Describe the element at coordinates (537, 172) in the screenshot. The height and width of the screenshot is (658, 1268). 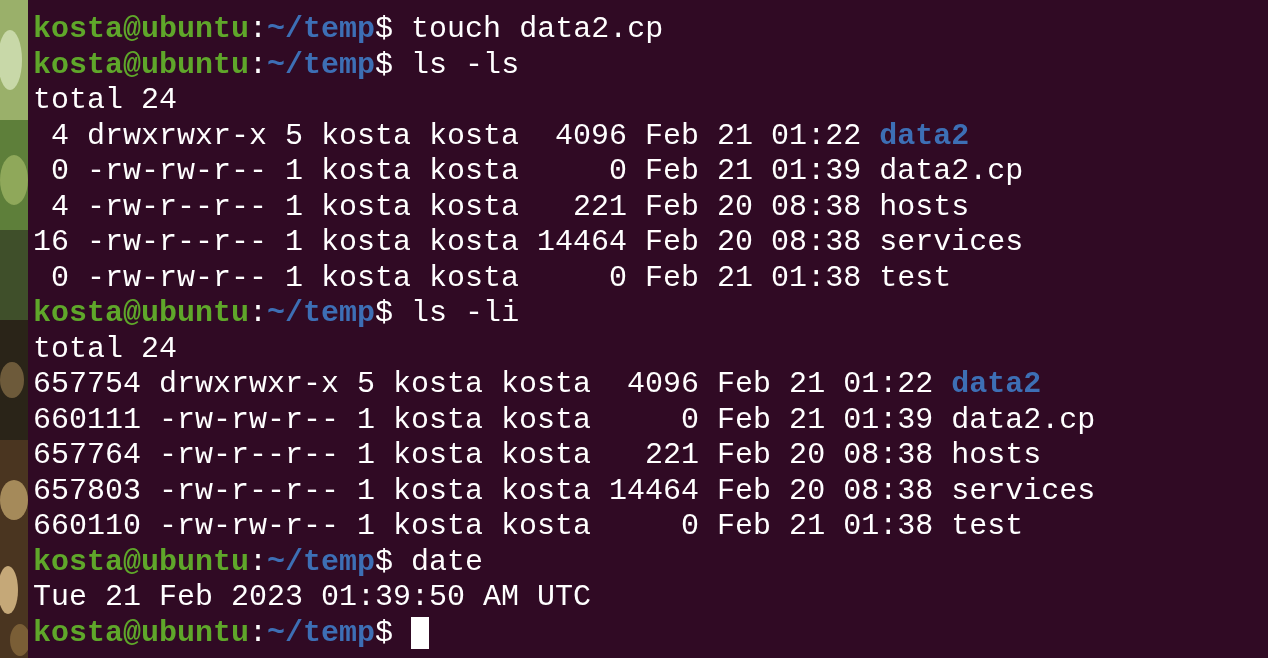
I see `listing-line: 0 -rw-rw-r-- 1 kosta kosta 0 Feb 21 01:39 data2.cp` at that location.